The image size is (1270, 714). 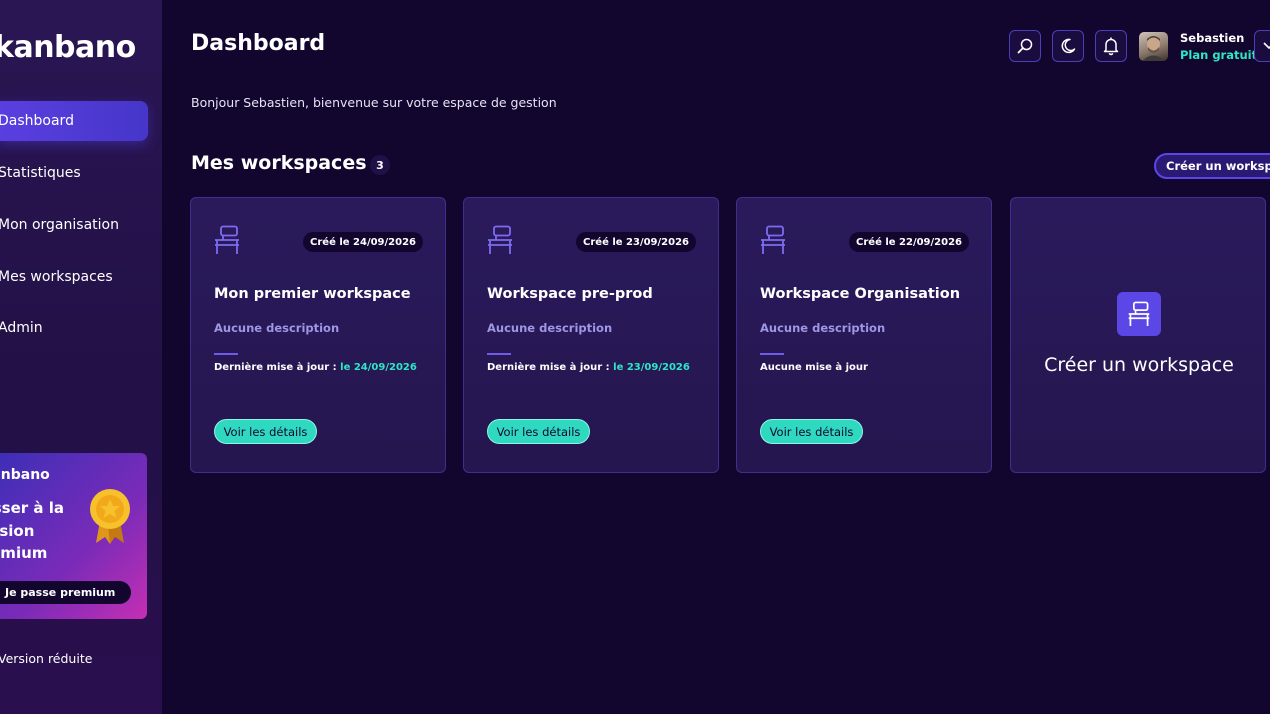 I want to click on created-date-badge: Créé le 22/09/2026, so click(x=909, y=242).